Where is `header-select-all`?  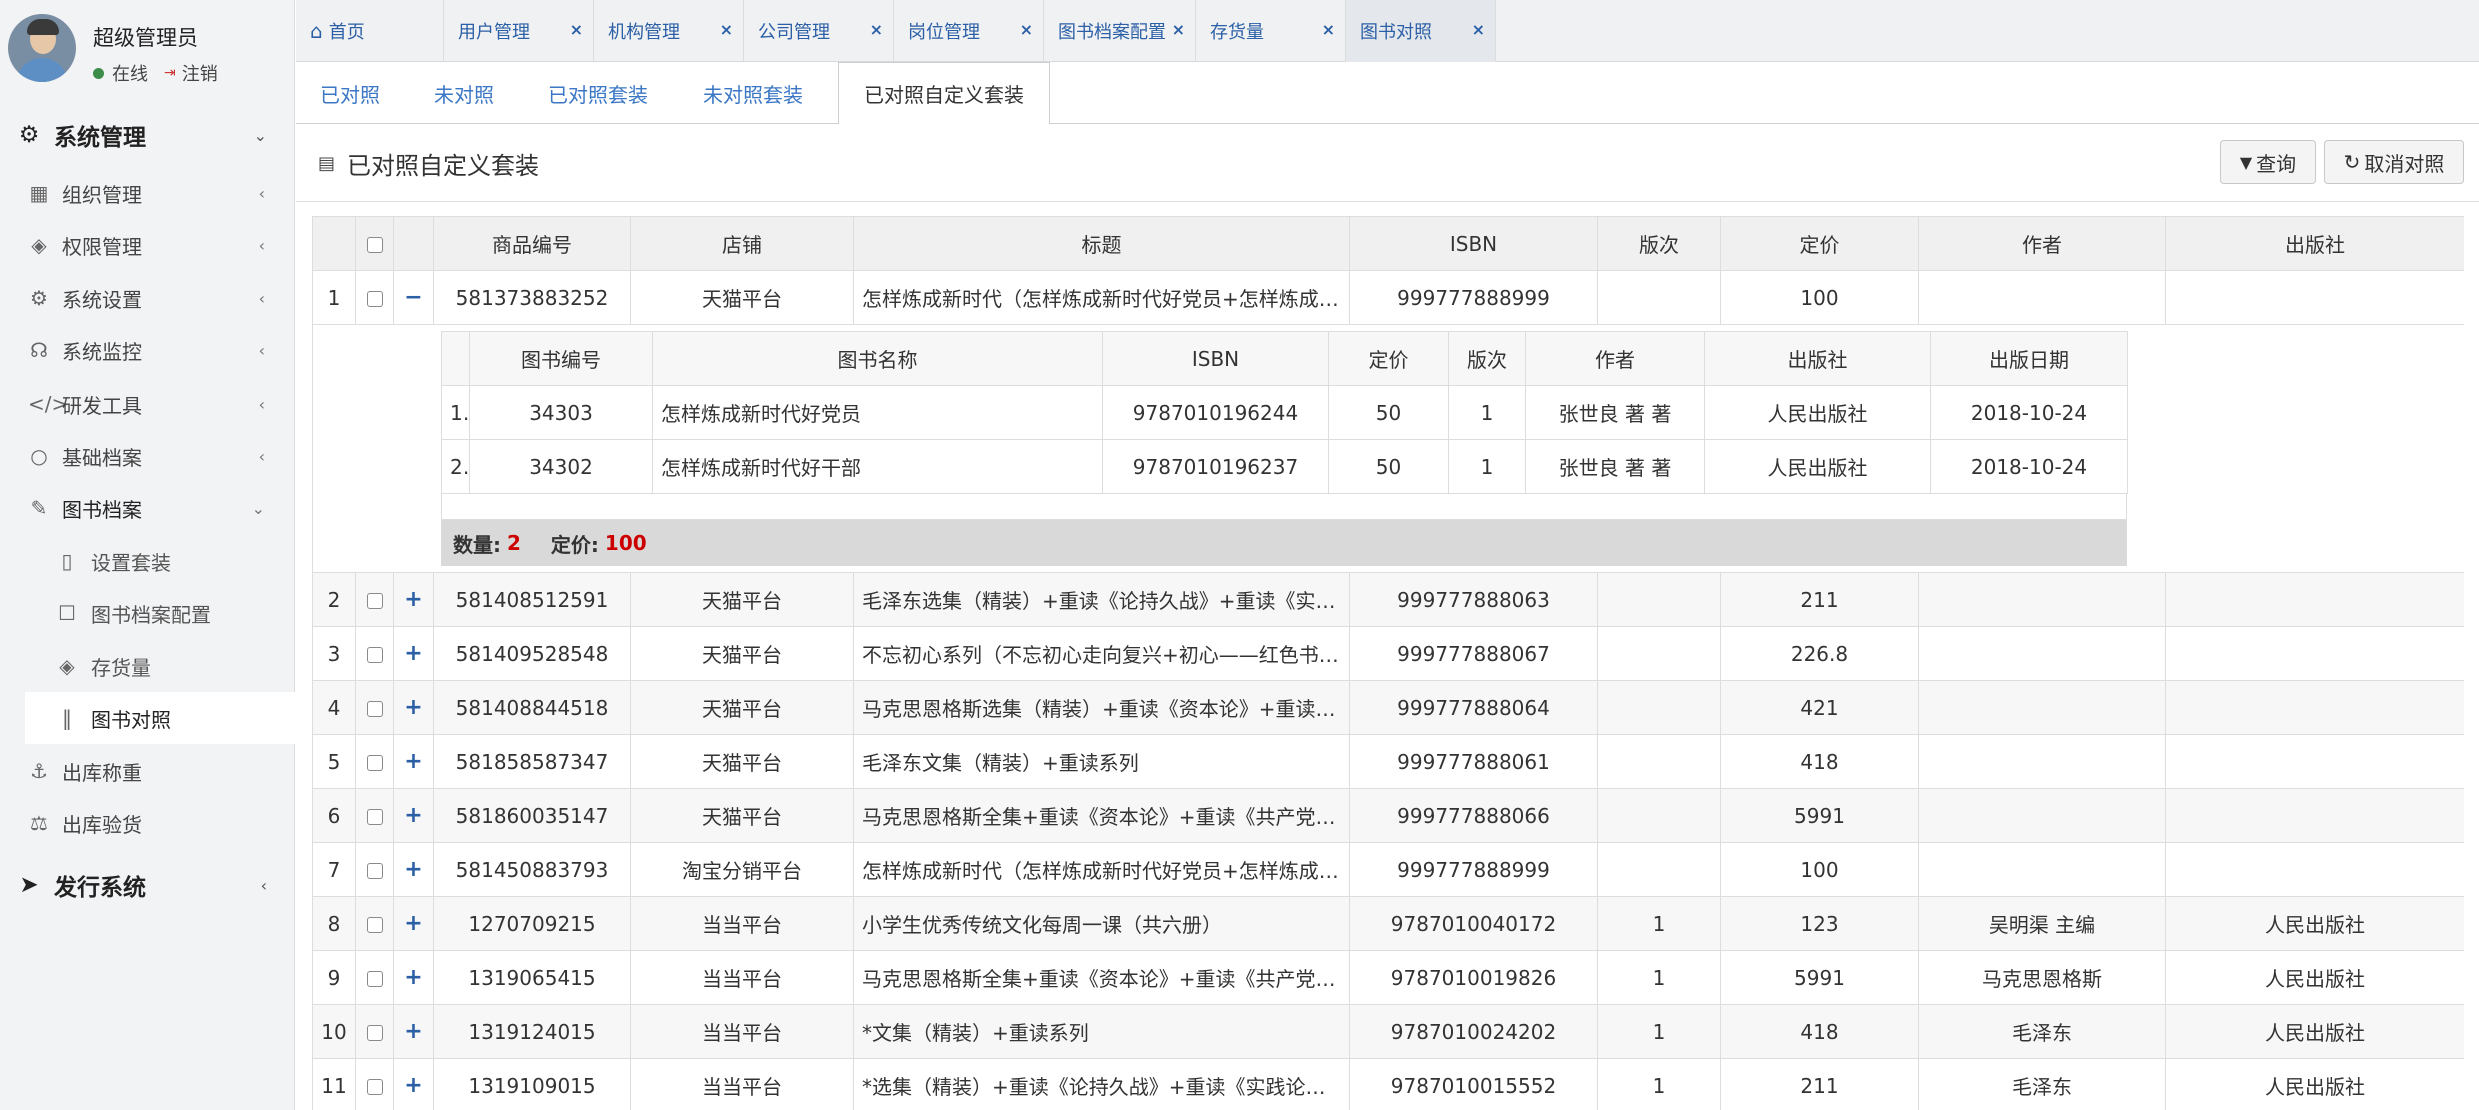 header-select-all is located at coordinates (374, 243).